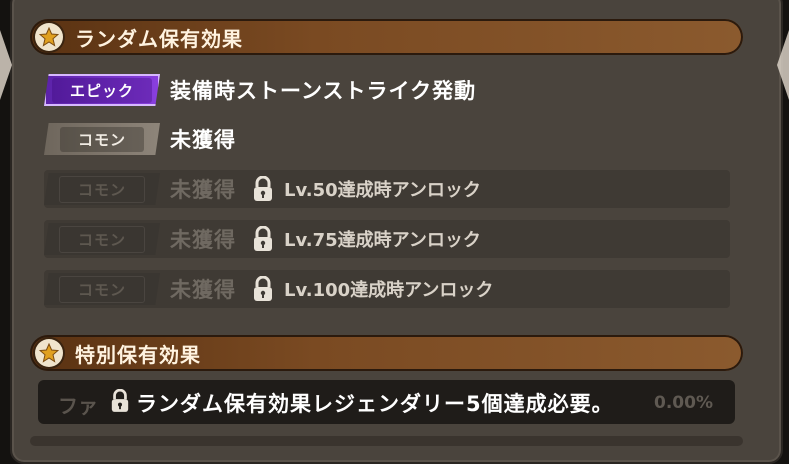 The height and width of the screenshot is (464, 789). Describe the element at coordinates (323, 91) in the screenshot. I see `effect-text: 装備時ストーンストライク発動` at that location.